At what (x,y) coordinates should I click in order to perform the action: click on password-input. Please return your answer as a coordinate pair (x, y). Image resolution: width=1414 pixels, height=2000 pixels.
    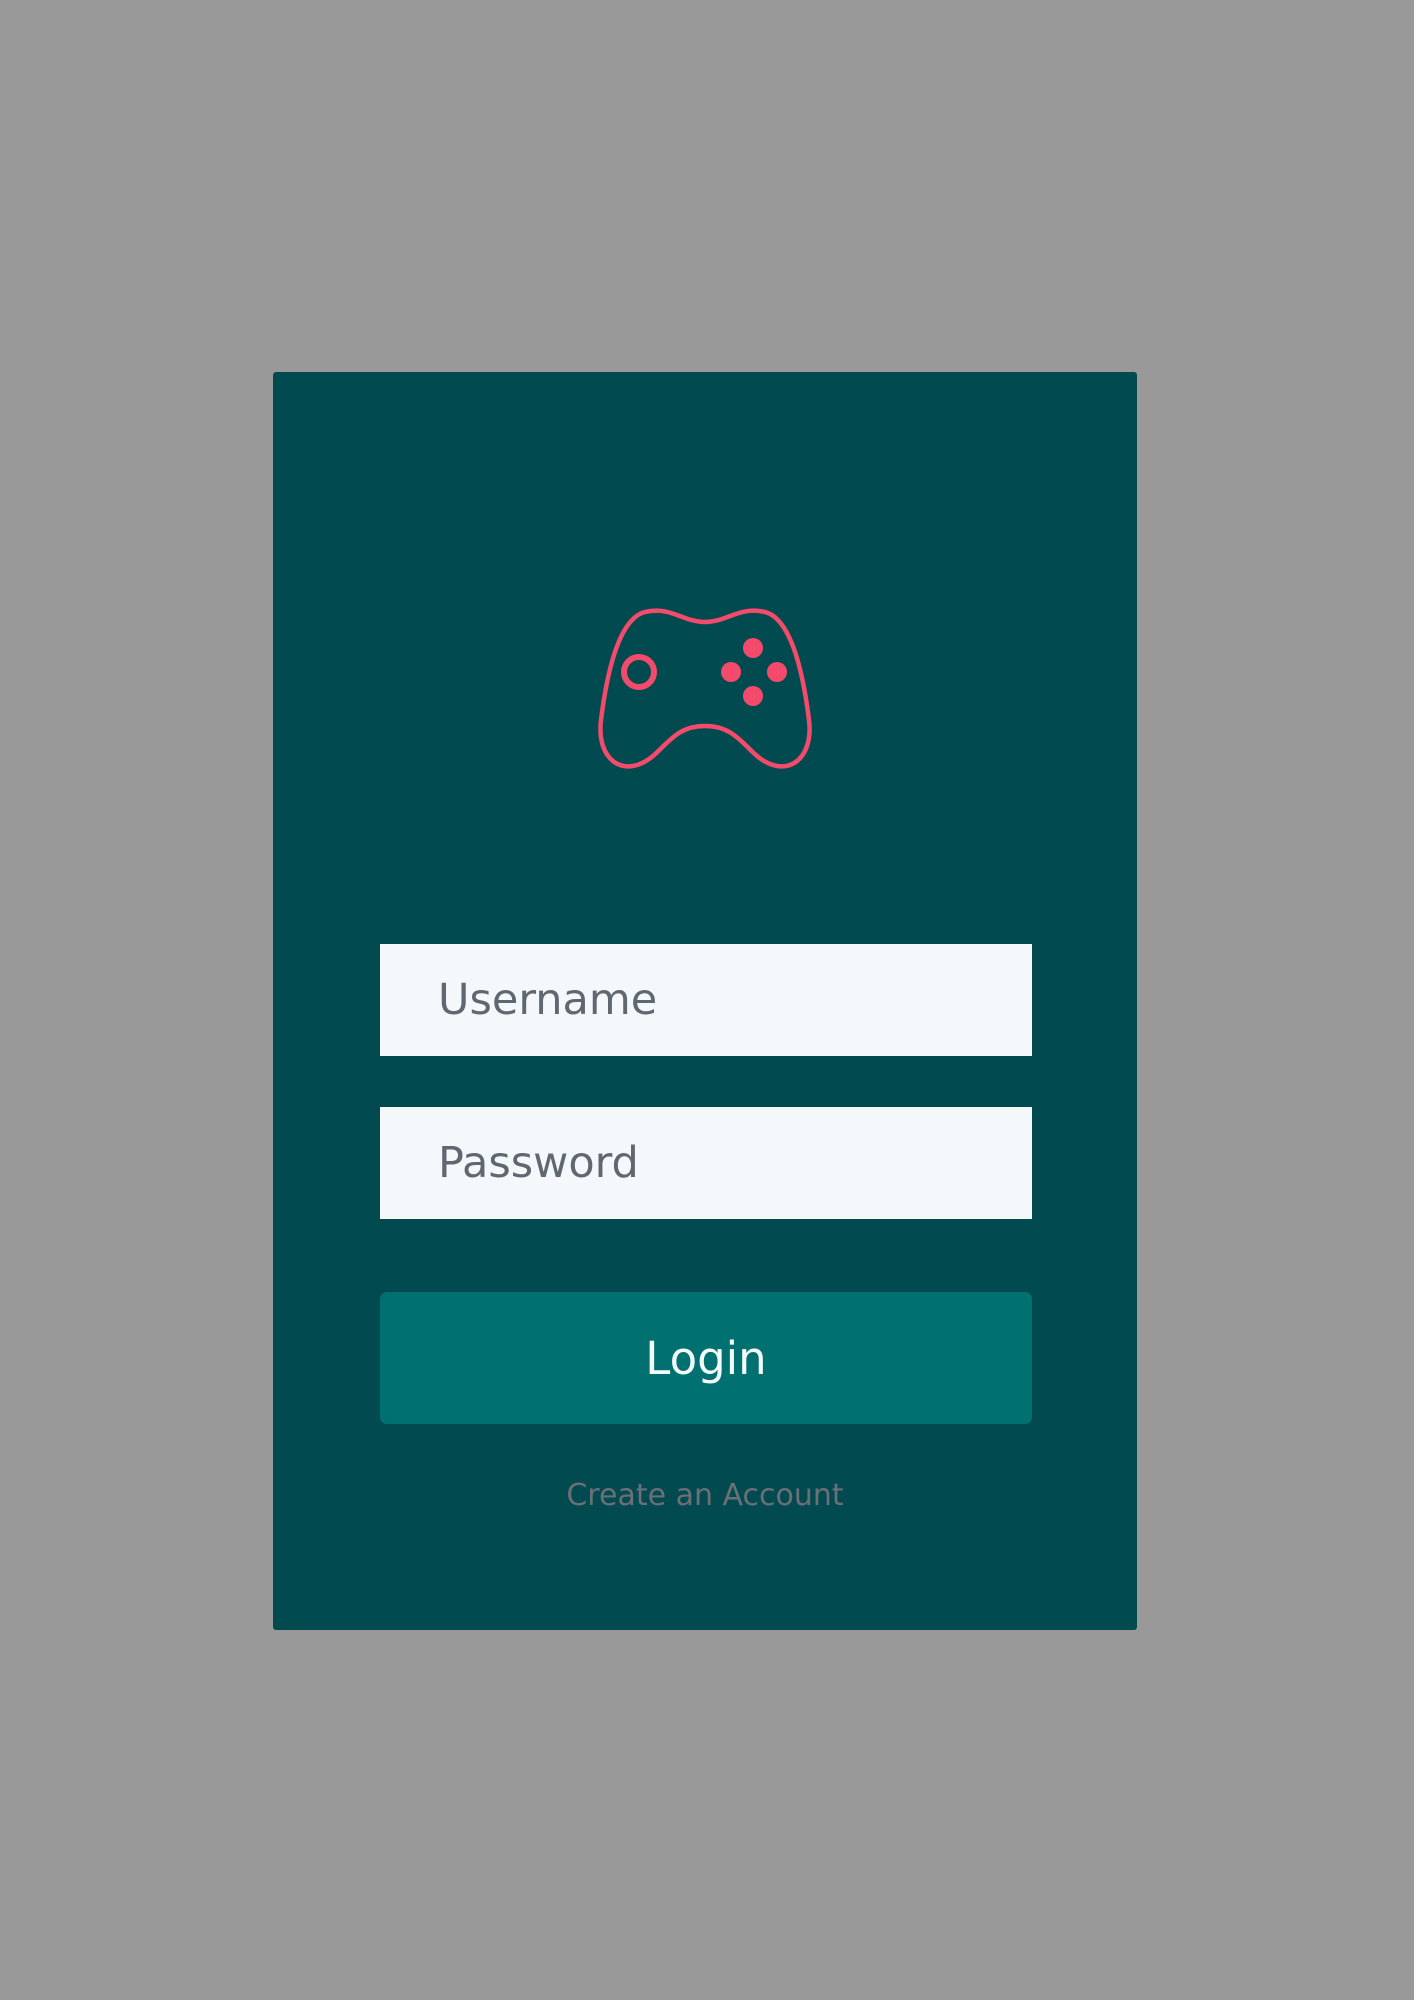
    Looking at the image, I should click on (706, 1163).